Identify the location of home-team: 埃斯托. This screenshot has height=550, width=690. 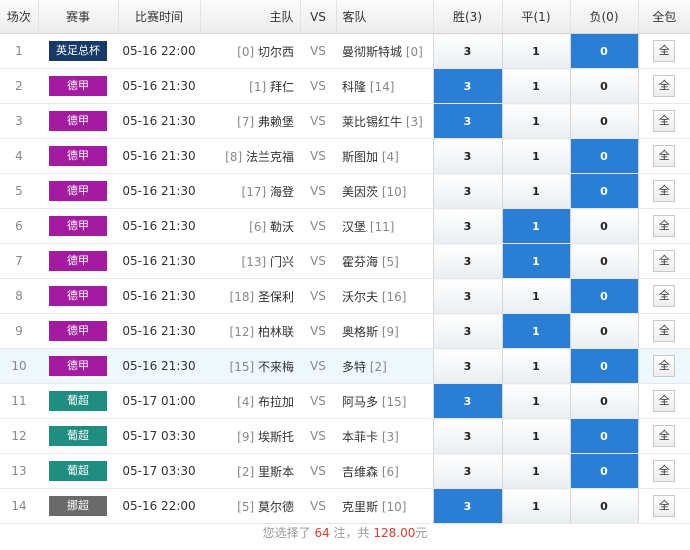
(276, 437).